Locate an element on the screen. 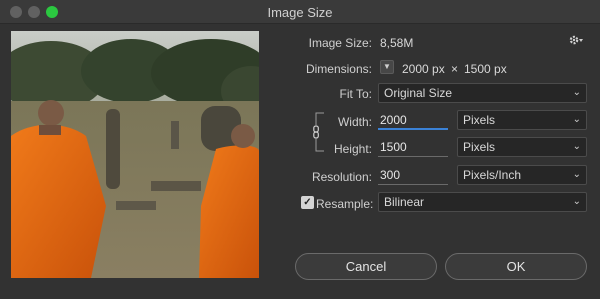 The width and height of the screenshot is (600, 299). width-field: 2000 is located at coordinates (413, 120).